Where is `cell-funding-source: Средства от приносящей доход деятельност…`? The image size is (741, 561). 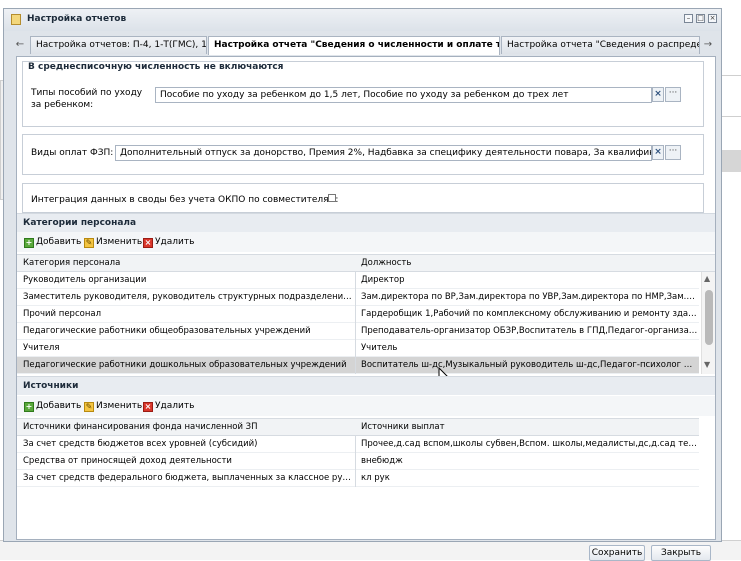
cell-funding-source: Средства от приносящей доход деятельност… is located at coordinates (127, 461).